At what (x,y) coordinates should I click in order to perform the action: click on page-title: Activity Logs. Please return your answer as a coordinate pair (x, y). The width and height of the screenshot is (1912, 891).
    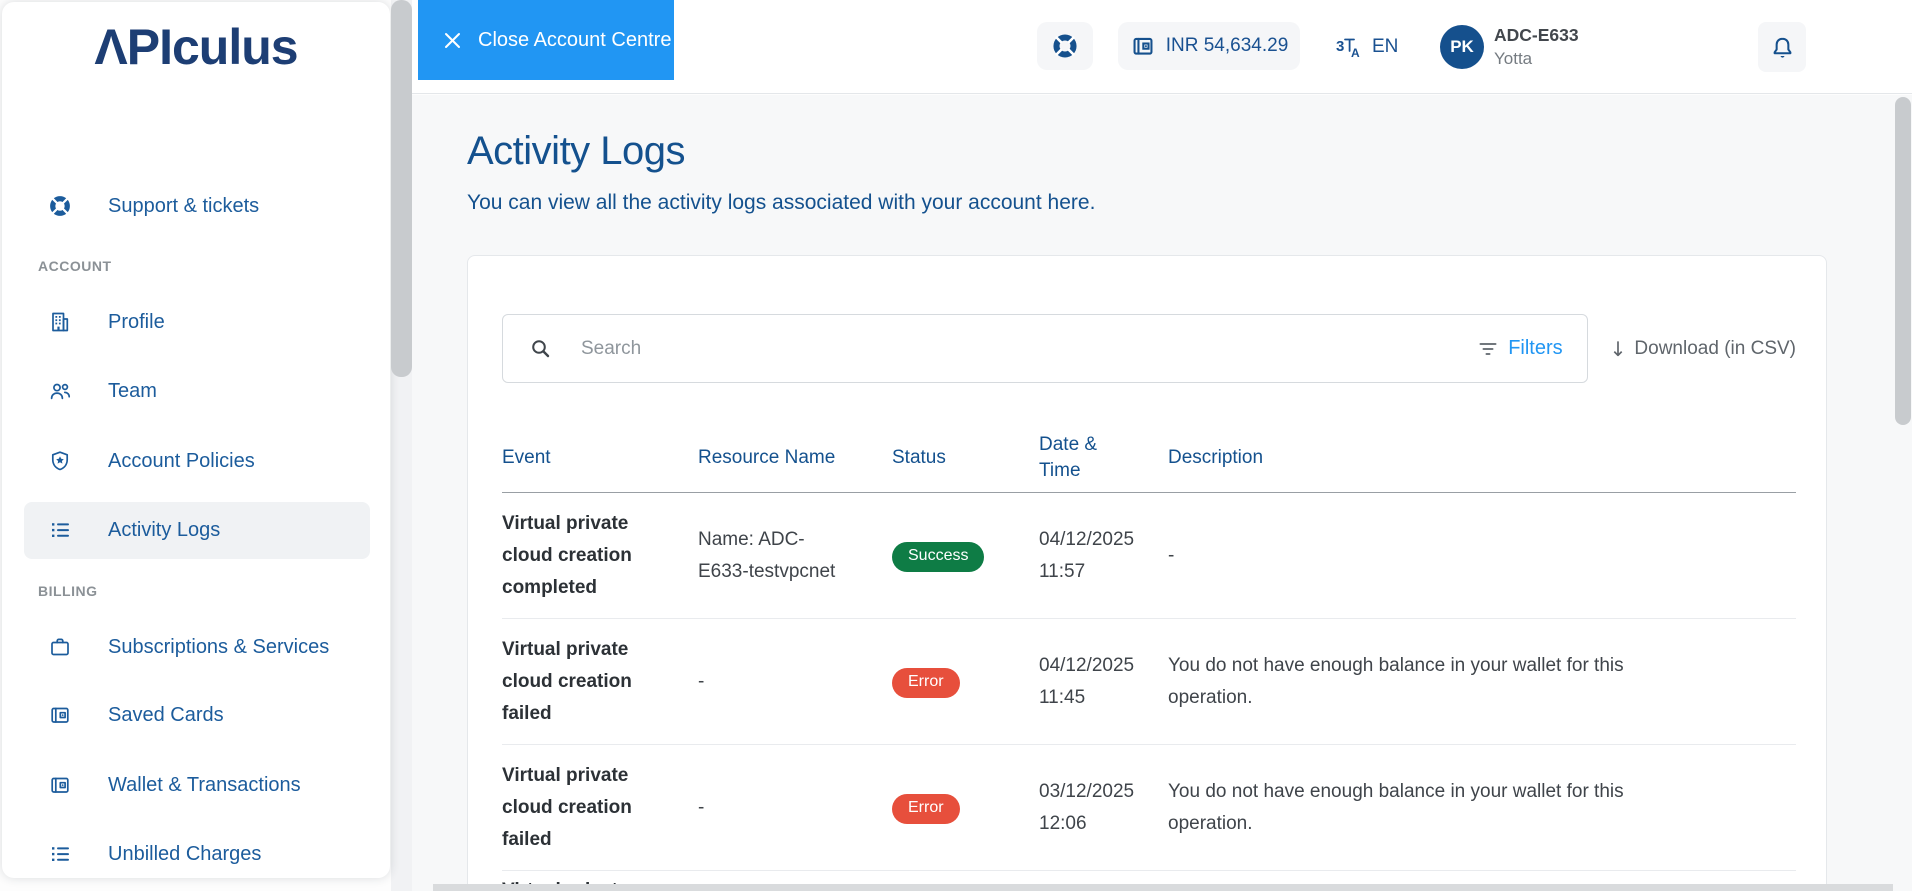
    Looking at the image, I should click on (576, 151).